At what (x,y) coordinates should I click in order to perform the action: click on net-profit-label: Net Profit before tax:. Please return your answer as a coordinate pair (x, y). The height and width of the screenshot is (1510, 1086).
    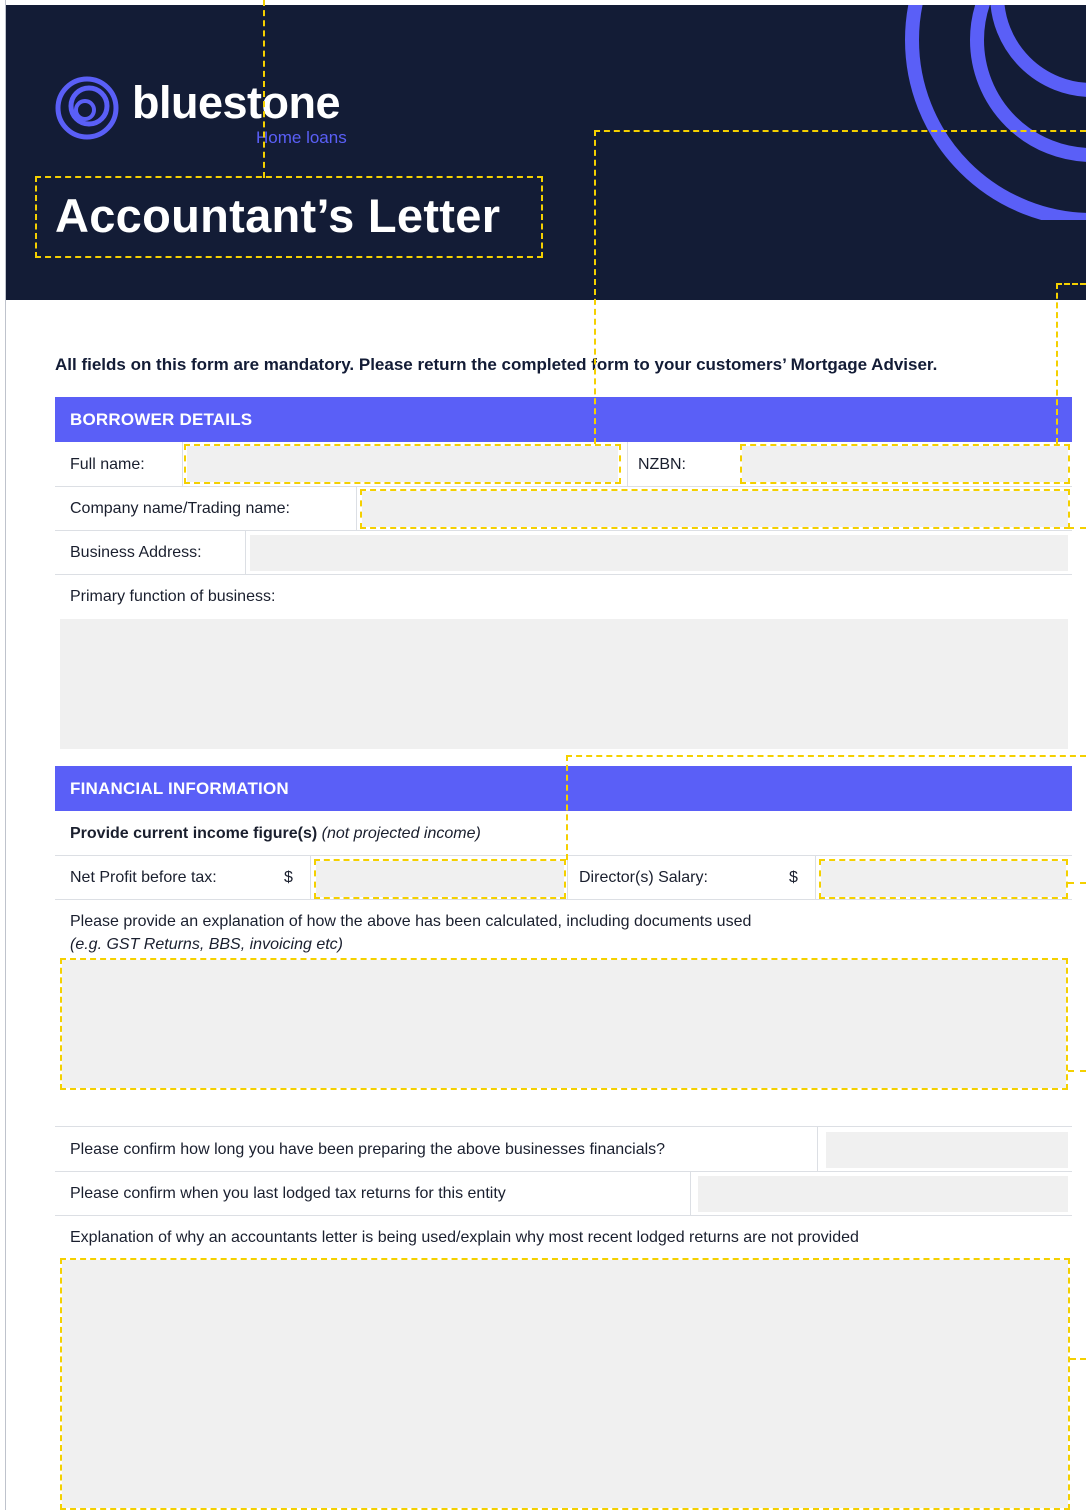
    Looking at the image, I should click on (143, 877).